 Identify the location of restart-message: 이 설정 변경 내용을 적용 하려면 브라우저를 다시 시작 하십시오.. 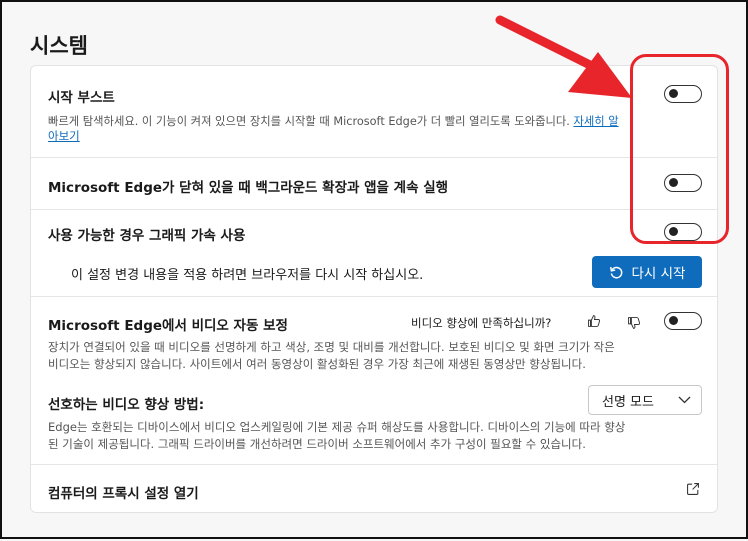
(247, 275).